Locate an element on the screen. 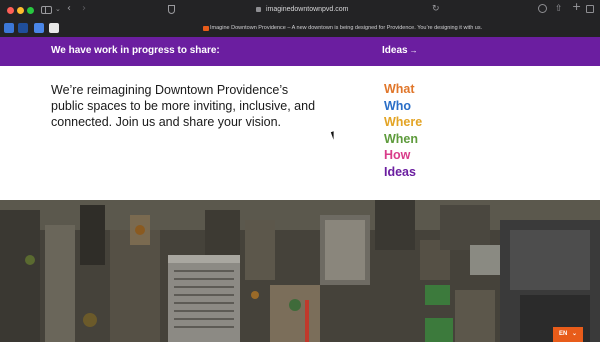  nav-link-what: What is located at coordinates (403, 89).